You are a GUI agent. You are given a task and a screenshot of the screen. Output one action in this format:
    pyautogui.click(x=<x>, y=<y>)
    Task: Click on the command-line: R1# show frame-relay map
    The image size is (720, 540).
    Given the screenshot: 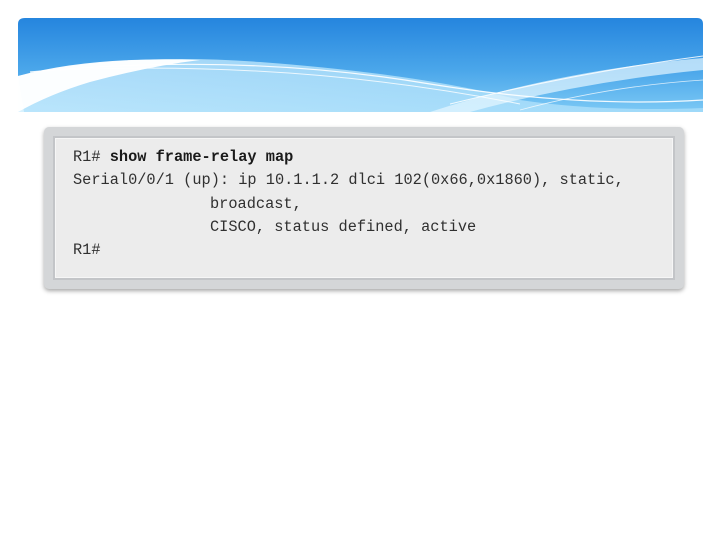 What is the action you would take?
    pyautogui.click(x=373, y=157)
    